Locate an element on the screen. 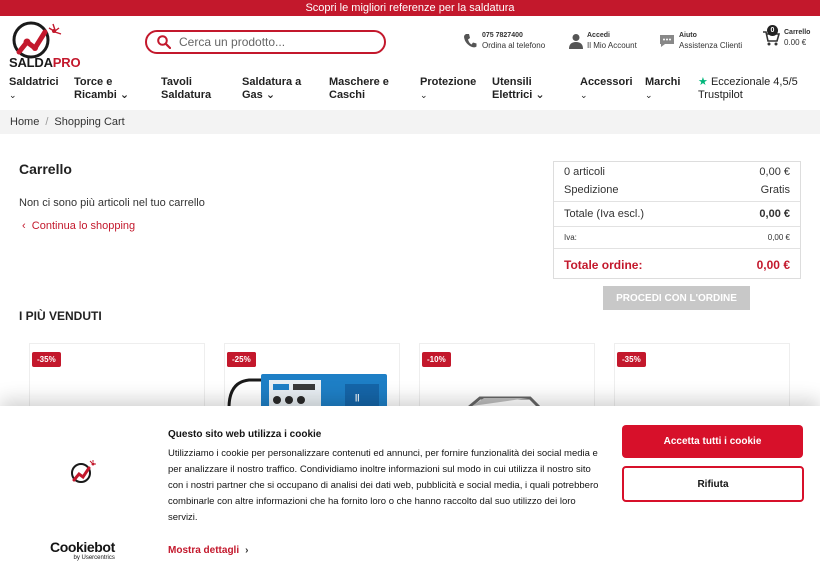 Image resolution: width=820 pixels, height=577 pixels. summary-vat-row: Iva: 0,00 € is located at coordinates (677, 237).